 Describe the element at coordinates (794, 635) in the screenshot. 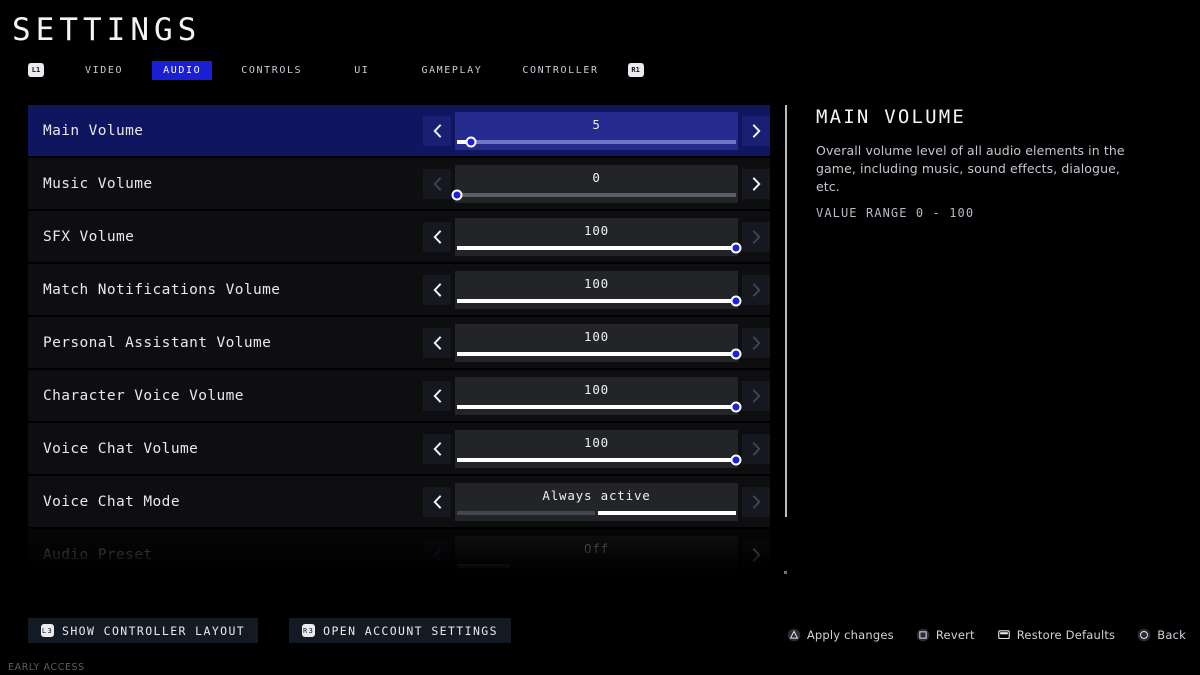

I see `triangle-button-icon` at that location.